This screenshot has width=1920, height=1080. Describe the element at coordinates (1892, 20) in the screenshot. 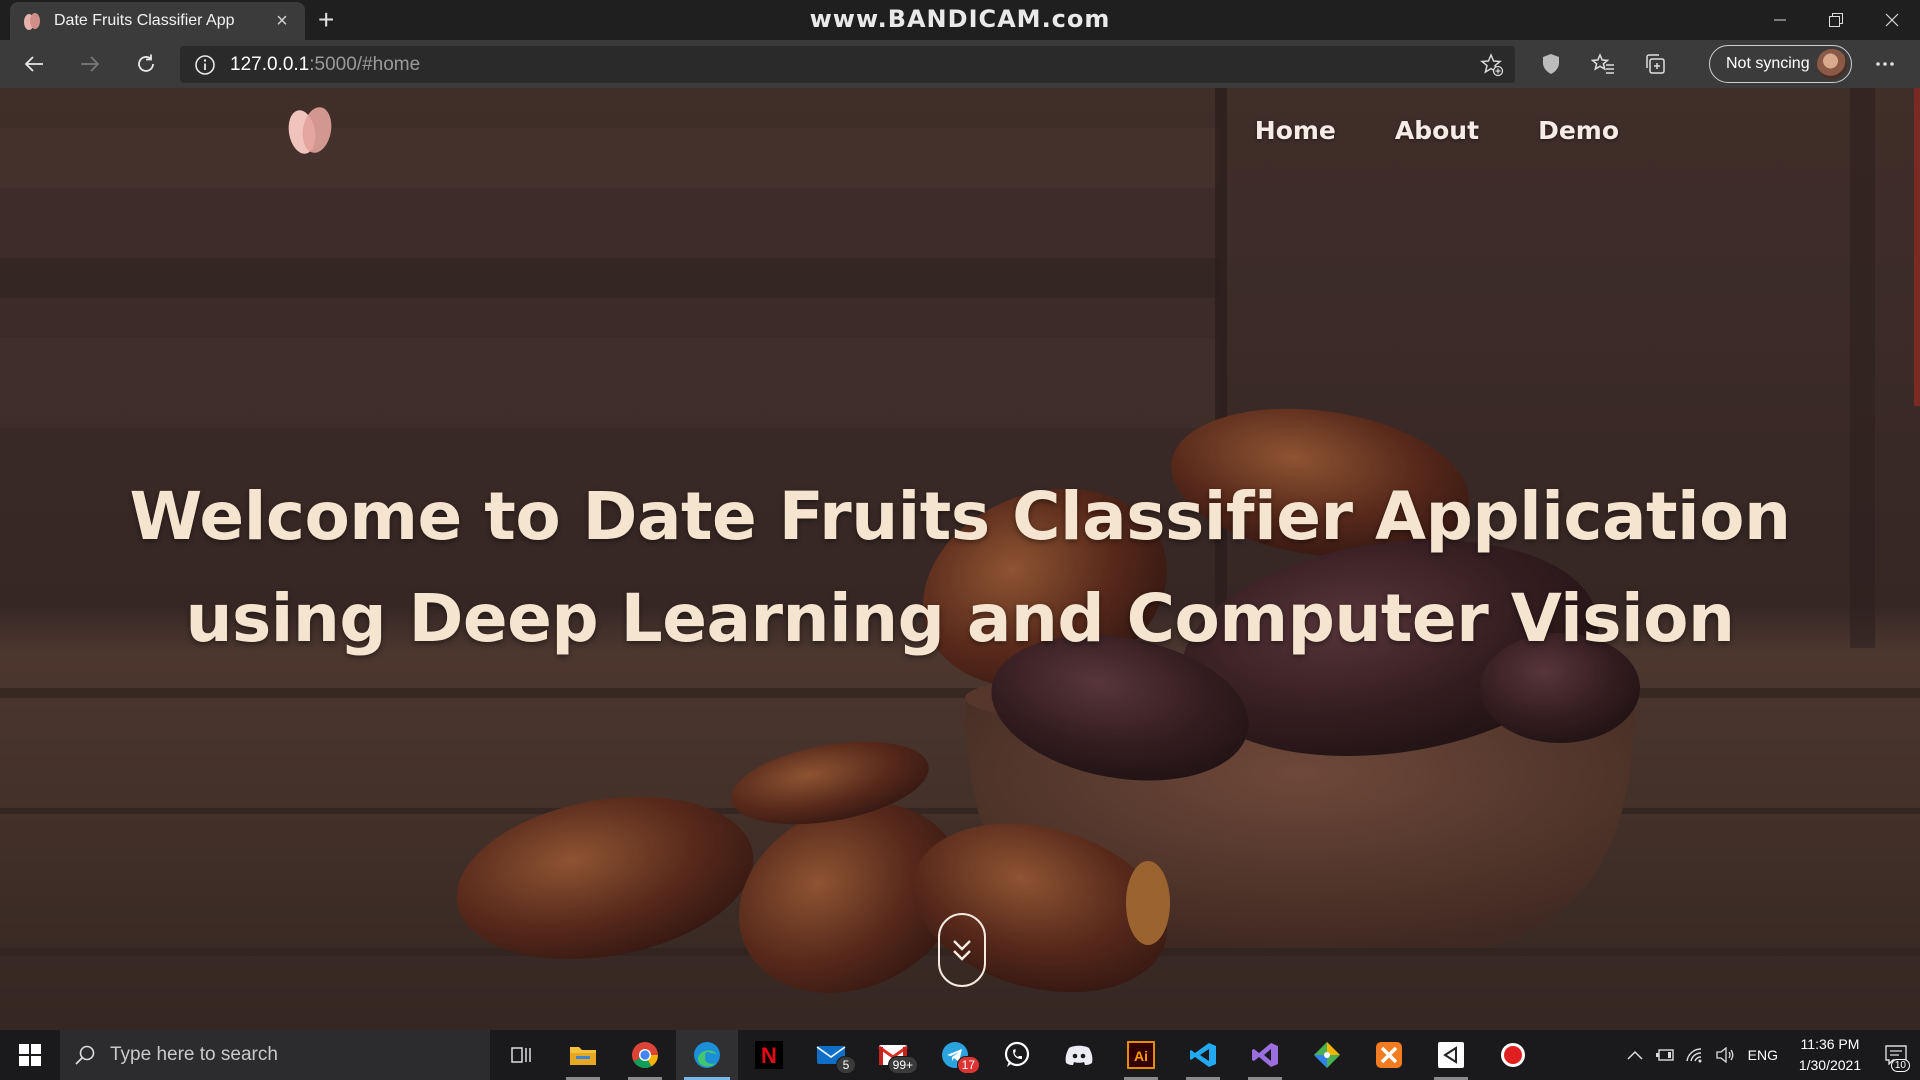

I see `close-window-button` at that location.